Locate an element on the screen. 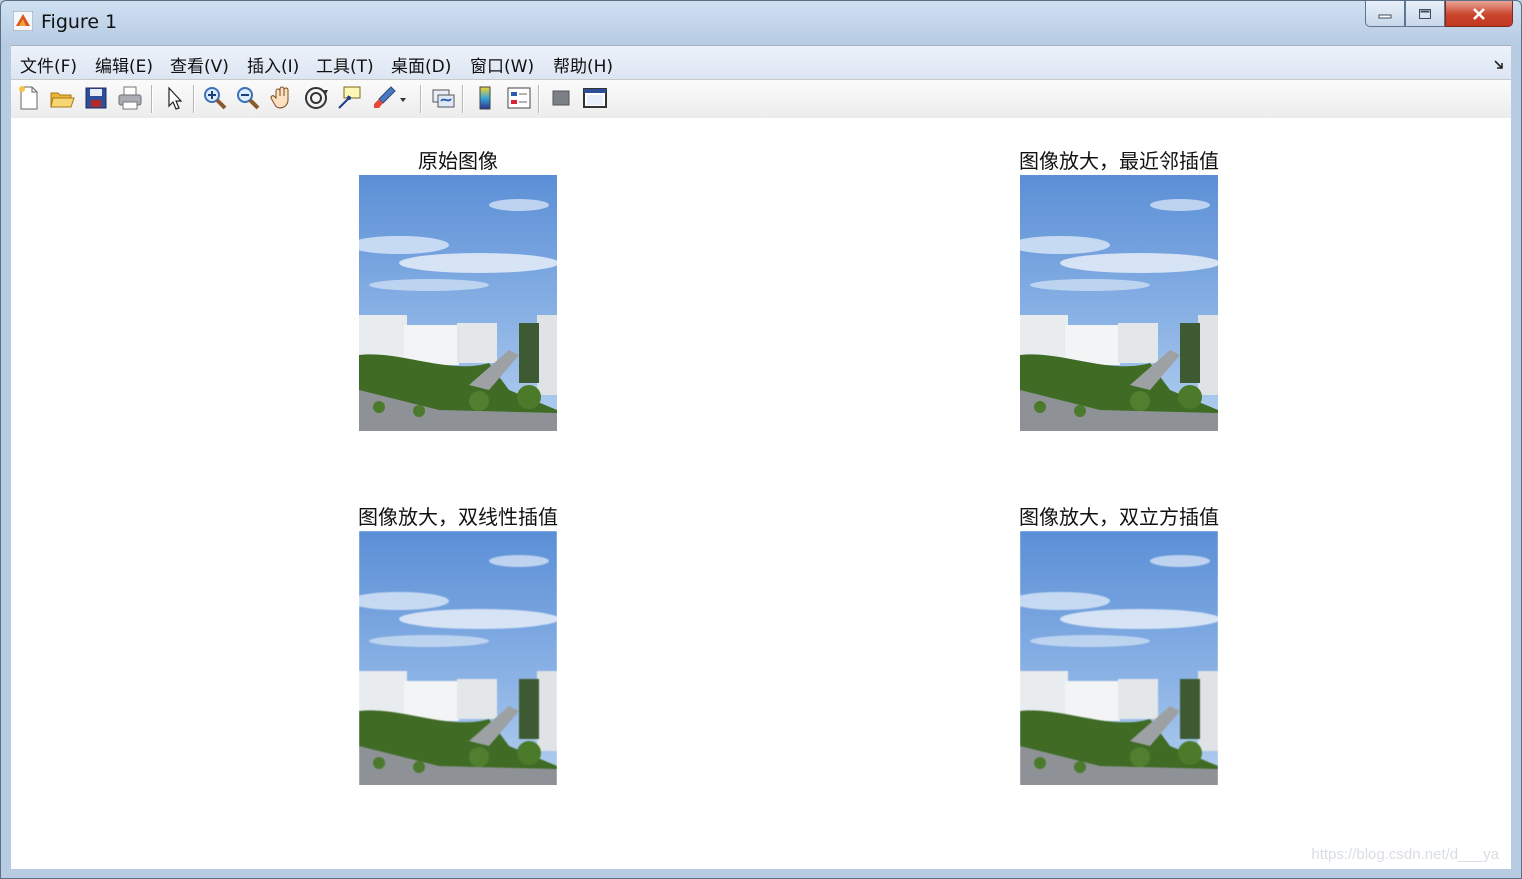  insert-legend-button is located at coordinates (519, 98).